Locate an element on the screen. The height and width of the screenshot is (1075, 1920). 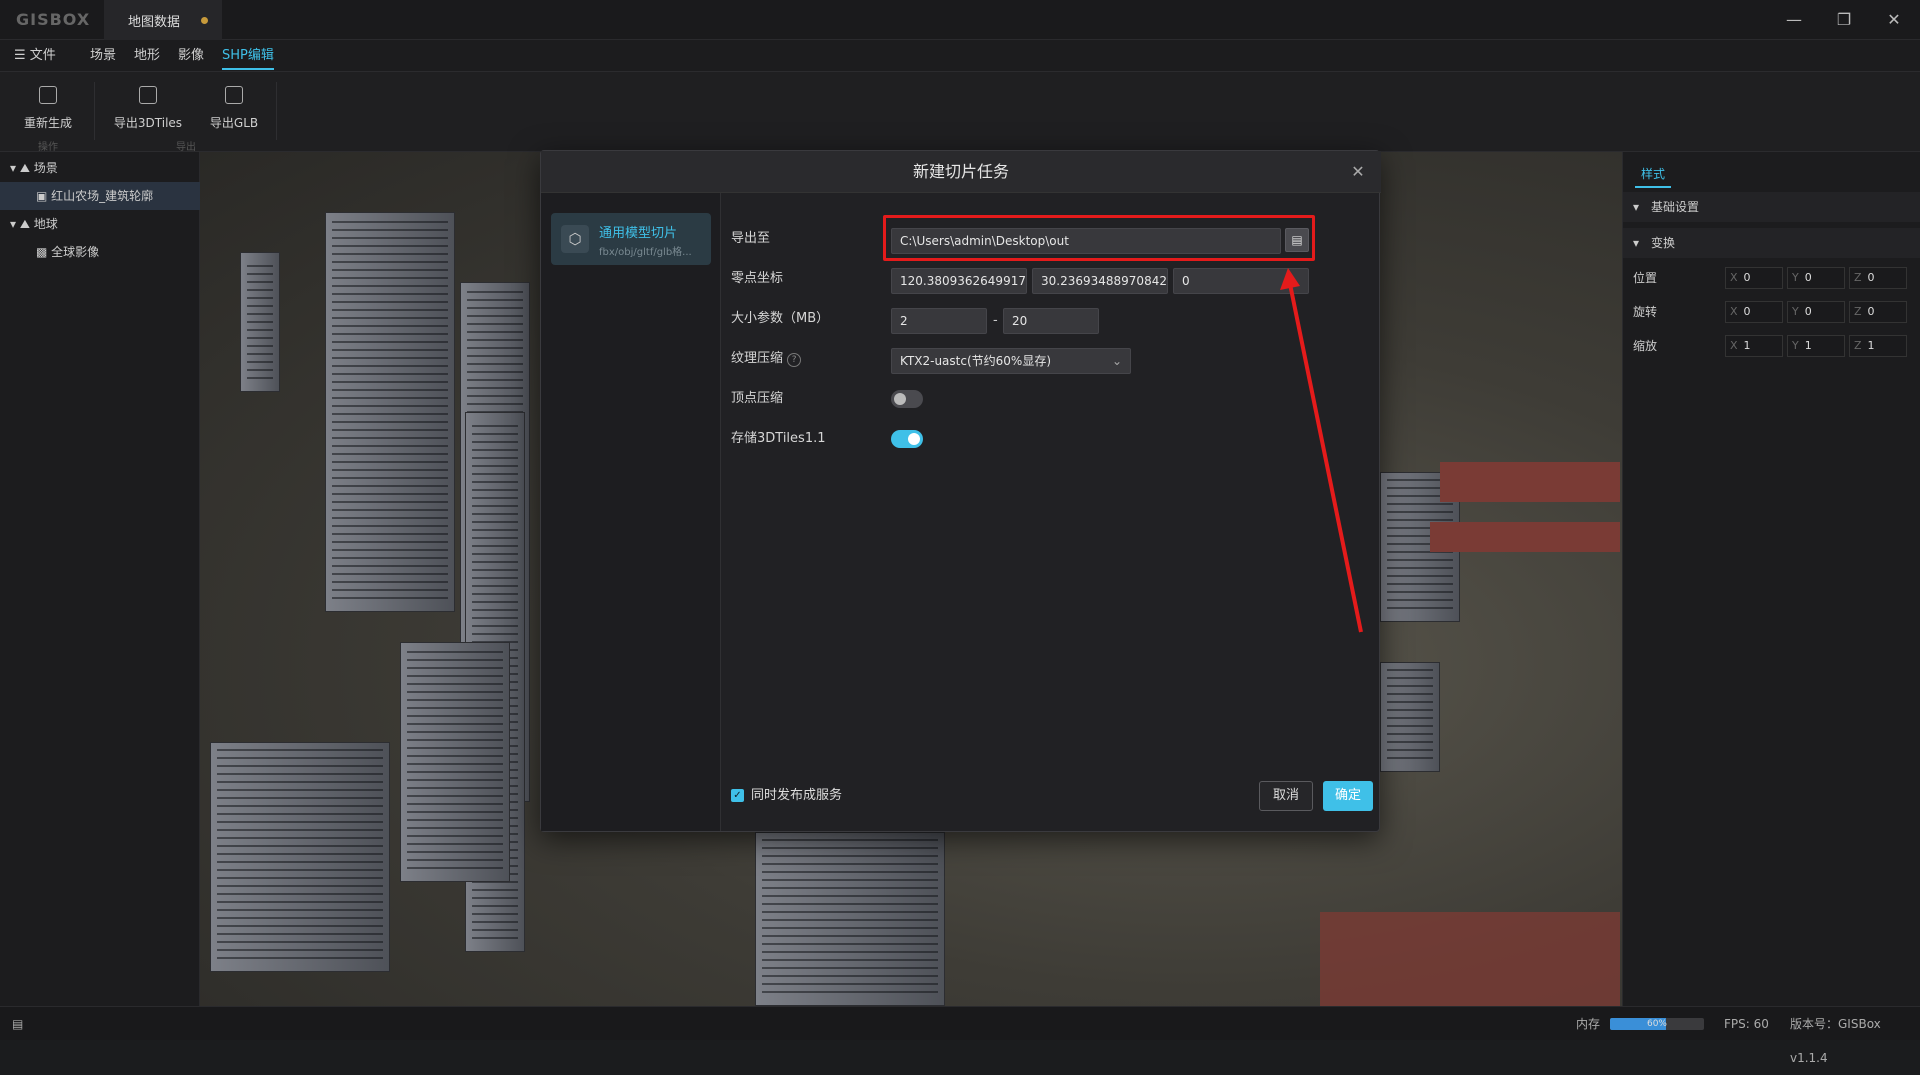
publish-service-label: 同时发布成服务 is located at coordinates (796, 796).